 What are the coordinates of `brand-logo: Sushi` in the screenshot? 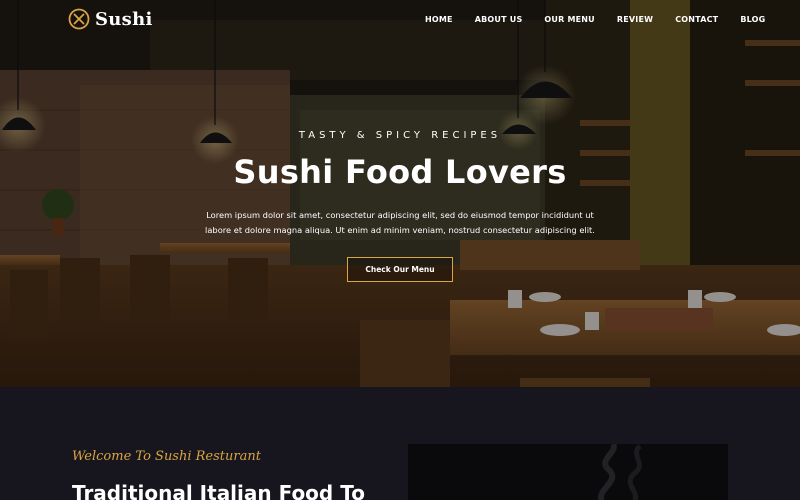 It's located at (110, 19).